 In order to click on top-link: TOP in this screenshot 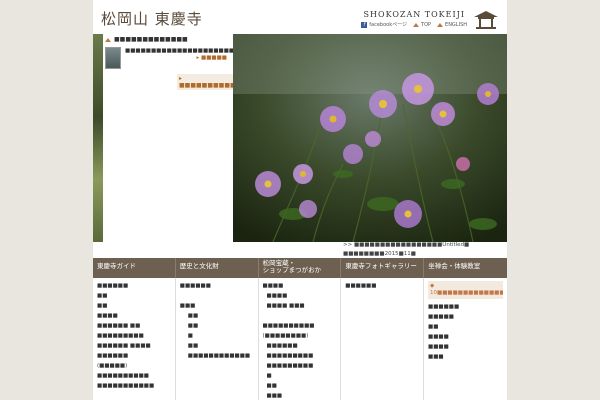, I will do `click(422, 24)`.